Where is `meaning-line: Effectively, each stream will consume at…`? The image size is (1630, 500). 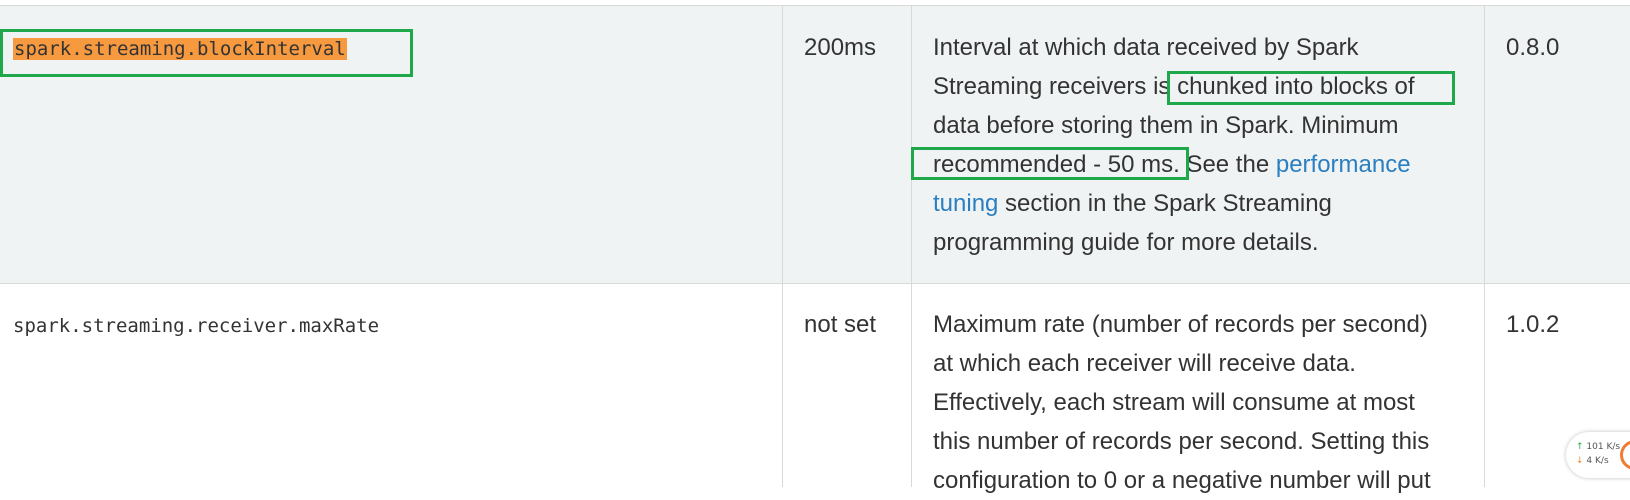 meaning-line: Effectively, each stream will consume at… is located at coordinates (1174, 402).